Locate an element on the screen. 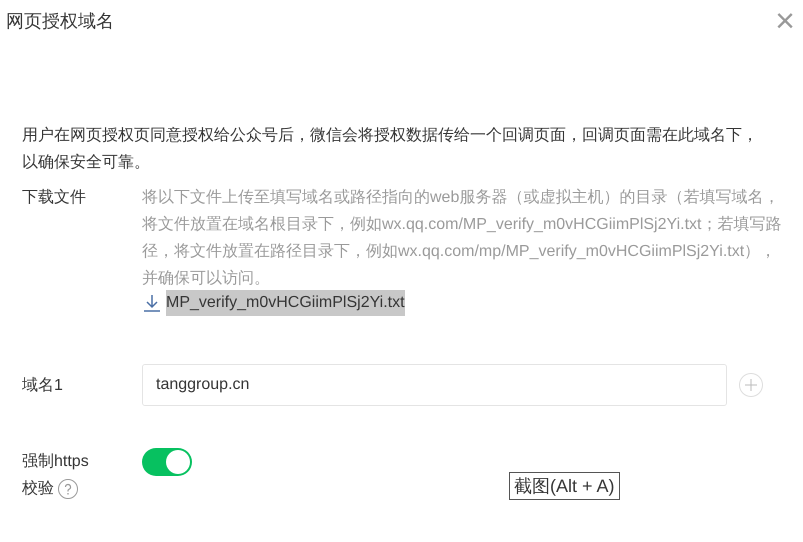  help-icon is located at coordinates (68, 488).